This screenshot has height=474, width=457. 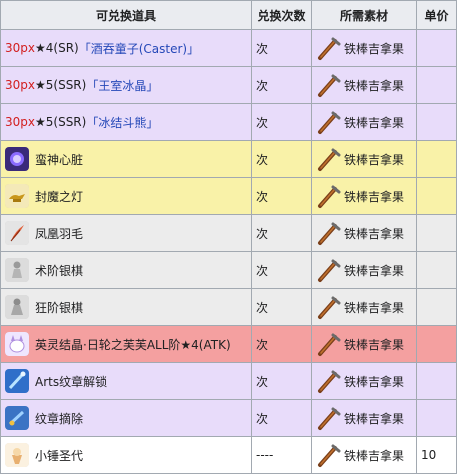 I want to click on code-remover-icon, so click(x=17, y=418).